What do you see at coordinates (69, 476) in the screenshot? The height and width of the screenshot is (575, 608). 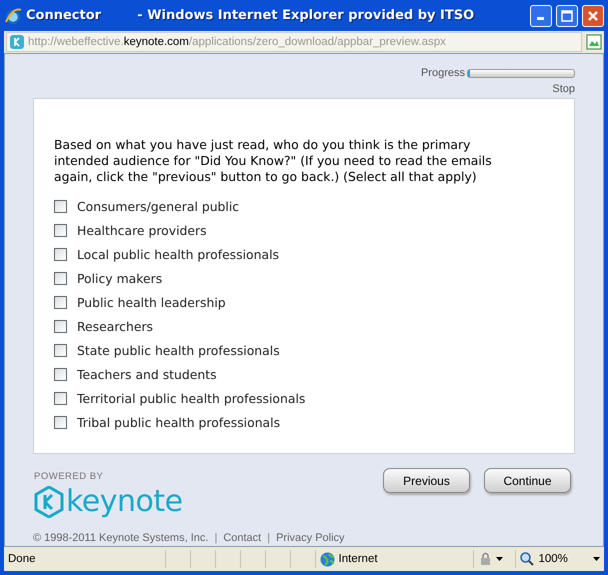 I see `powered-by-text: POWERED BY` at bounding box center [69, 476].